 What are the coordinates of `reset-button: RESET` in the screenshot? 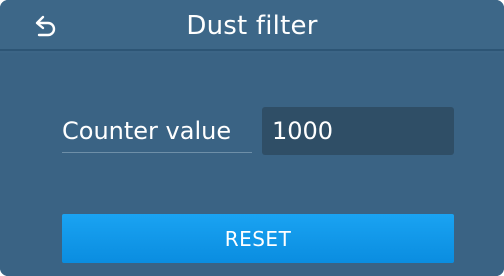 It's located at (258, 238).